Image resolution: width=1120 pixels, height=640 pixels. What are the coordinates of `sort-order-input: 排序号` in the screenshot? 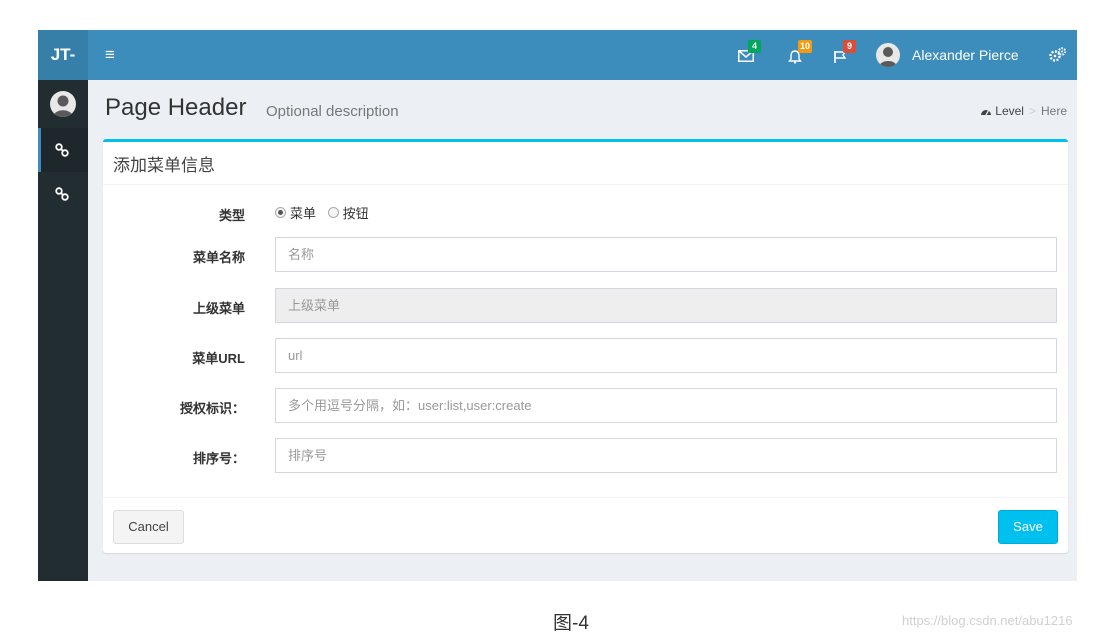 It's located at (666, 455).